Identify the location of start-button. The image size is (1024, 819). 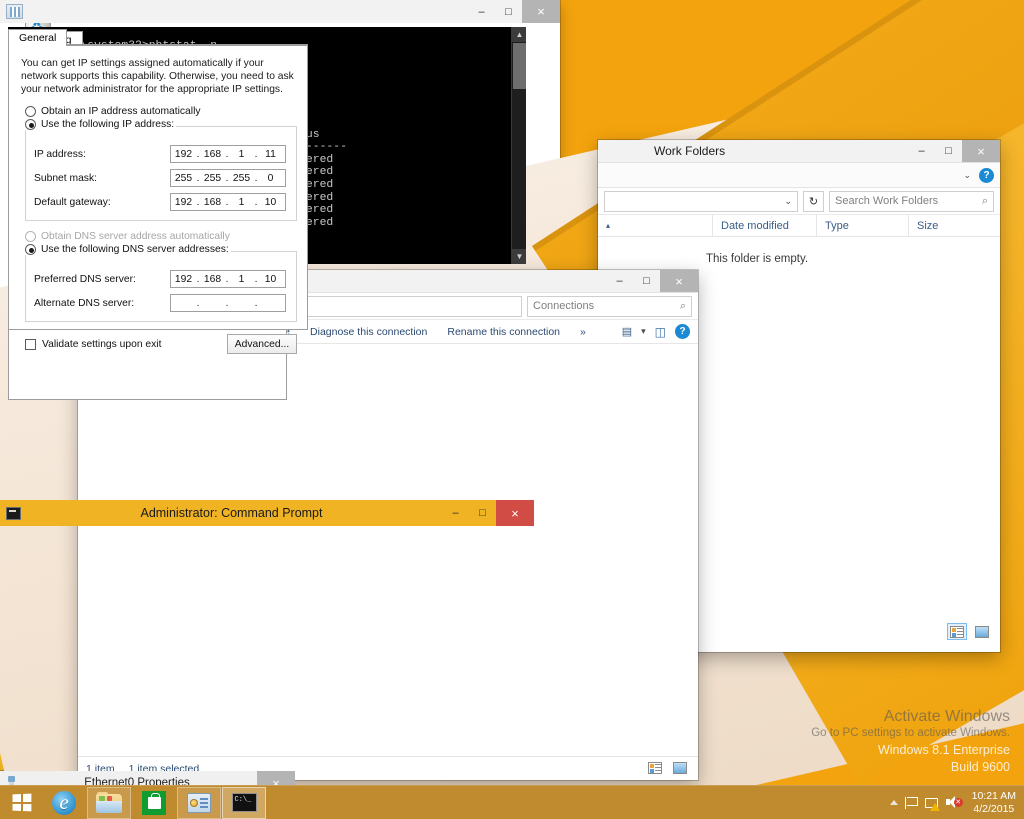
(21, 802).